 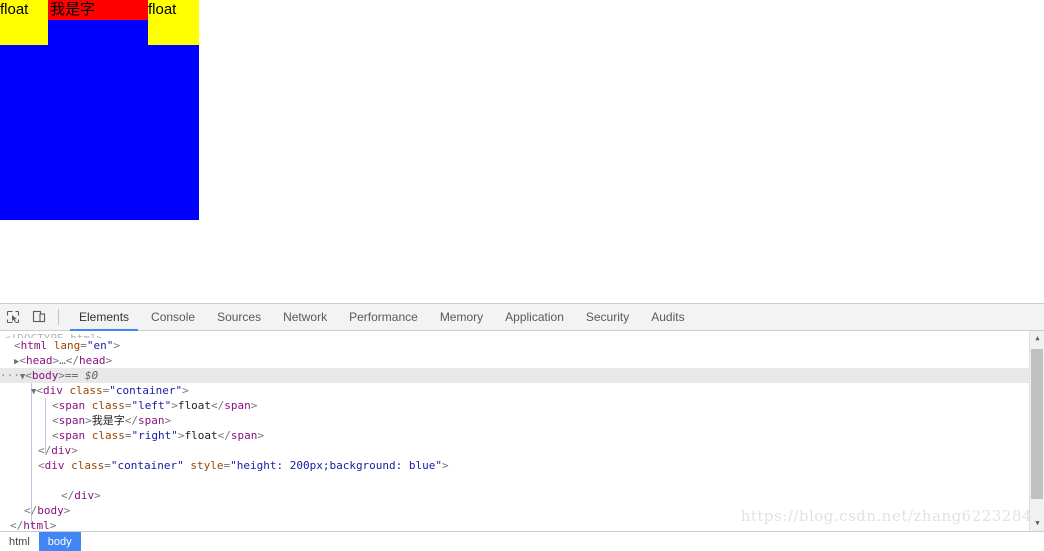 I want to click on tag-head: head, so click(x=39, y=360).